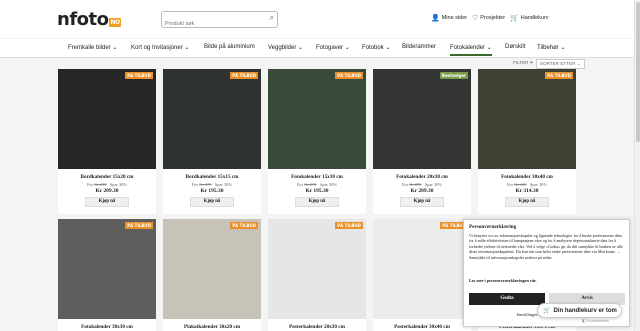 The width and height of the screenshot is (640, 331). Describe the element at coordinates (493, 227) in the screenshot. I see `cookie-title: Personvernerklæring` at that location.